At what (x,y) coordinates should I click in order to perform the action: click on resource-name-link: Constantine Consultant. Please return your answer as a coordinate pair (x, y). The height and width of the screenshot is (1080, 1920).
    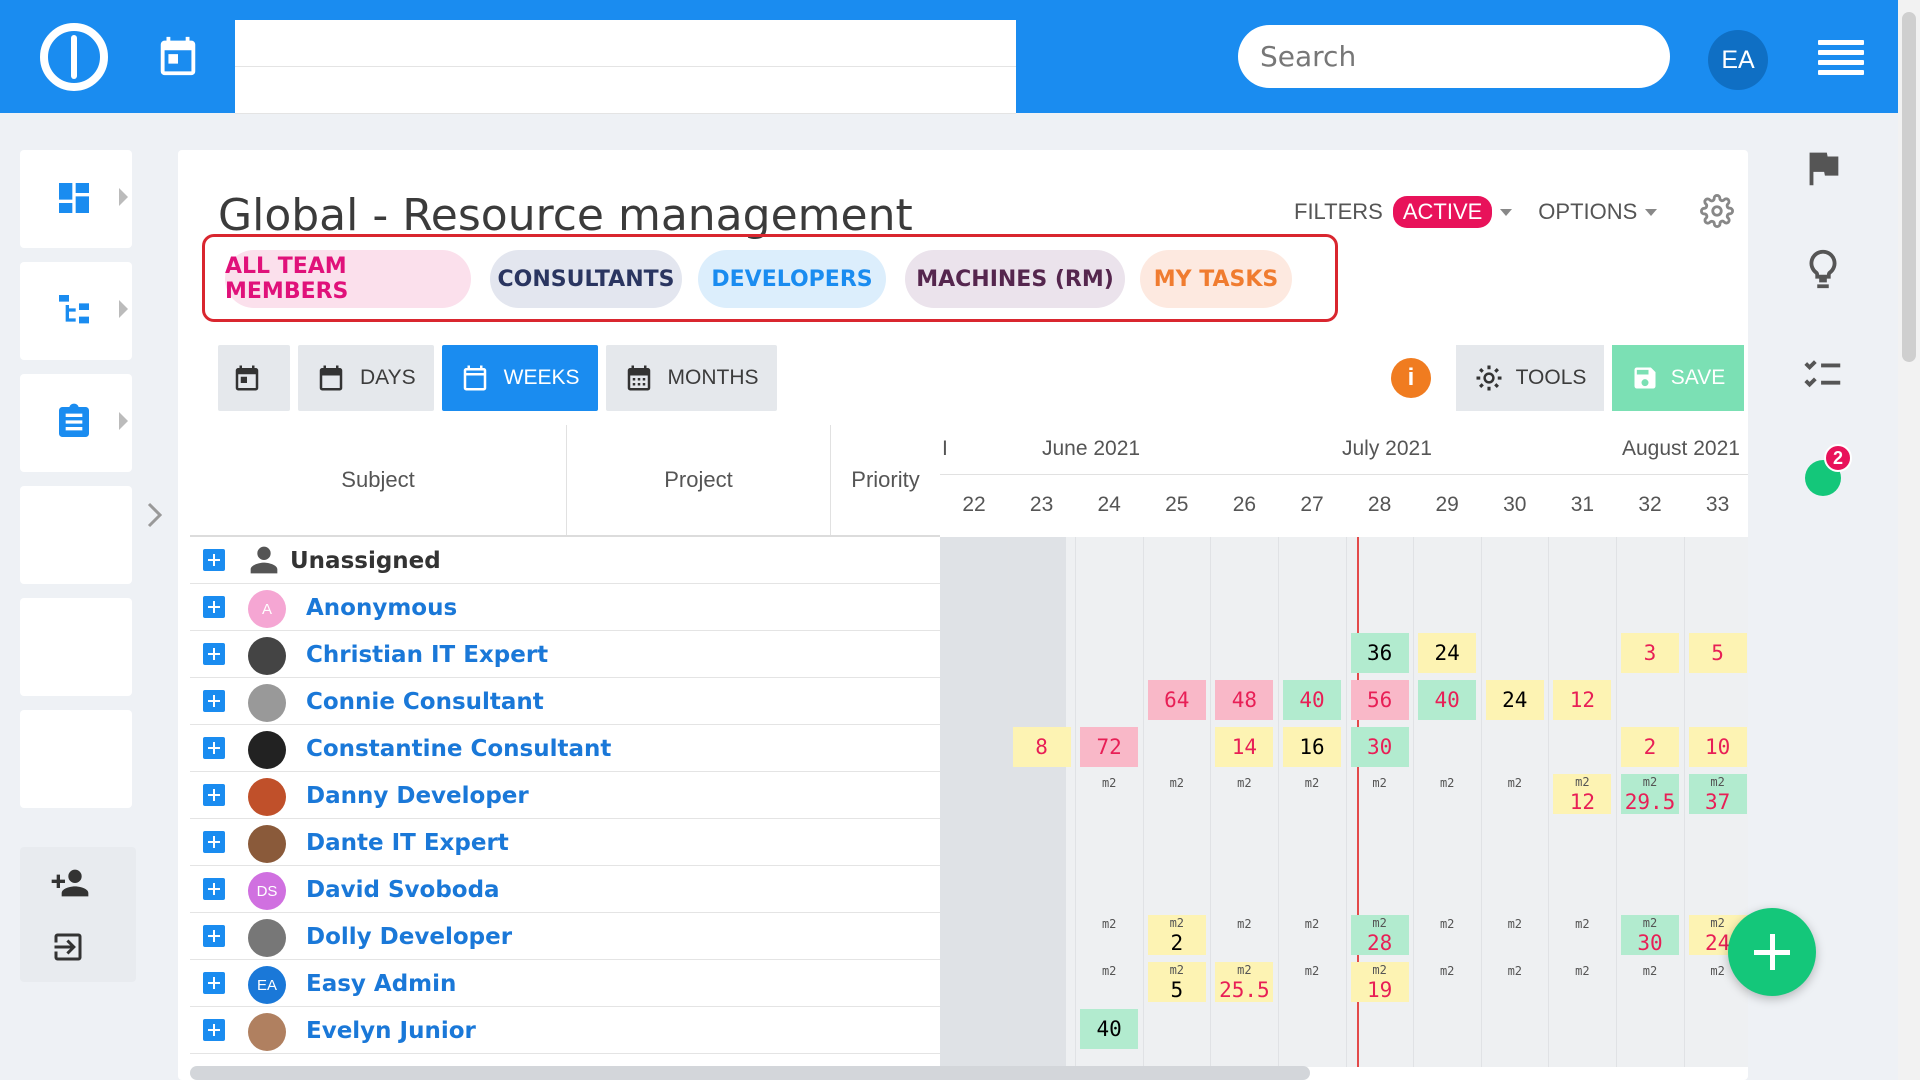
    Looking at the image, I should click on (458, 749).